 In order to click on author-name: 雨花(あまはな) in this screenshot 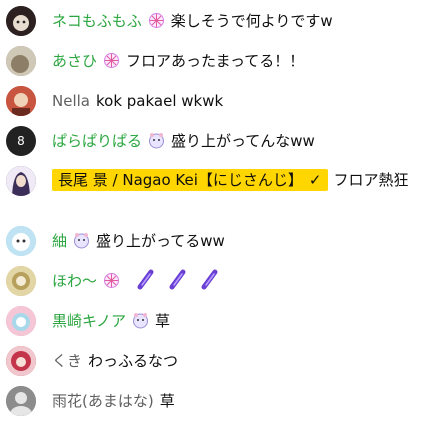, I will do `click(103, 401)`.